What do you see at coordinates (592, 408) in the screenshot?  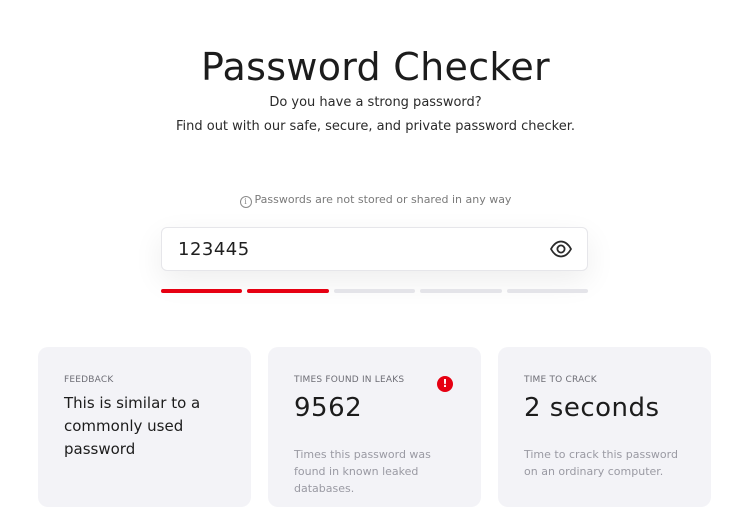 I see `crack-time-value: 2 seconds` at bounding box center [592, 408].